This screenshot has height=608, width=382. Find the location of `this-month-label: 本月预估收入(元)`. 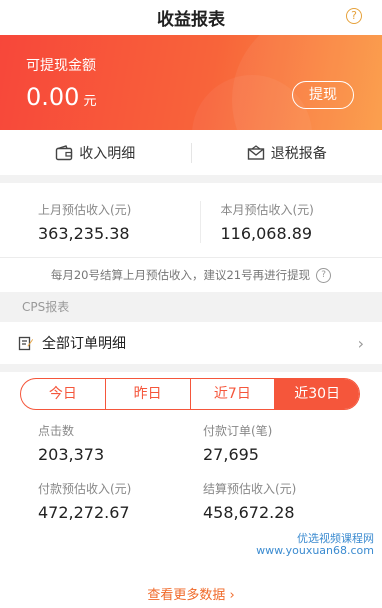

this-month-label: 本月预估收入(元) is located at coordinates (301, 209).